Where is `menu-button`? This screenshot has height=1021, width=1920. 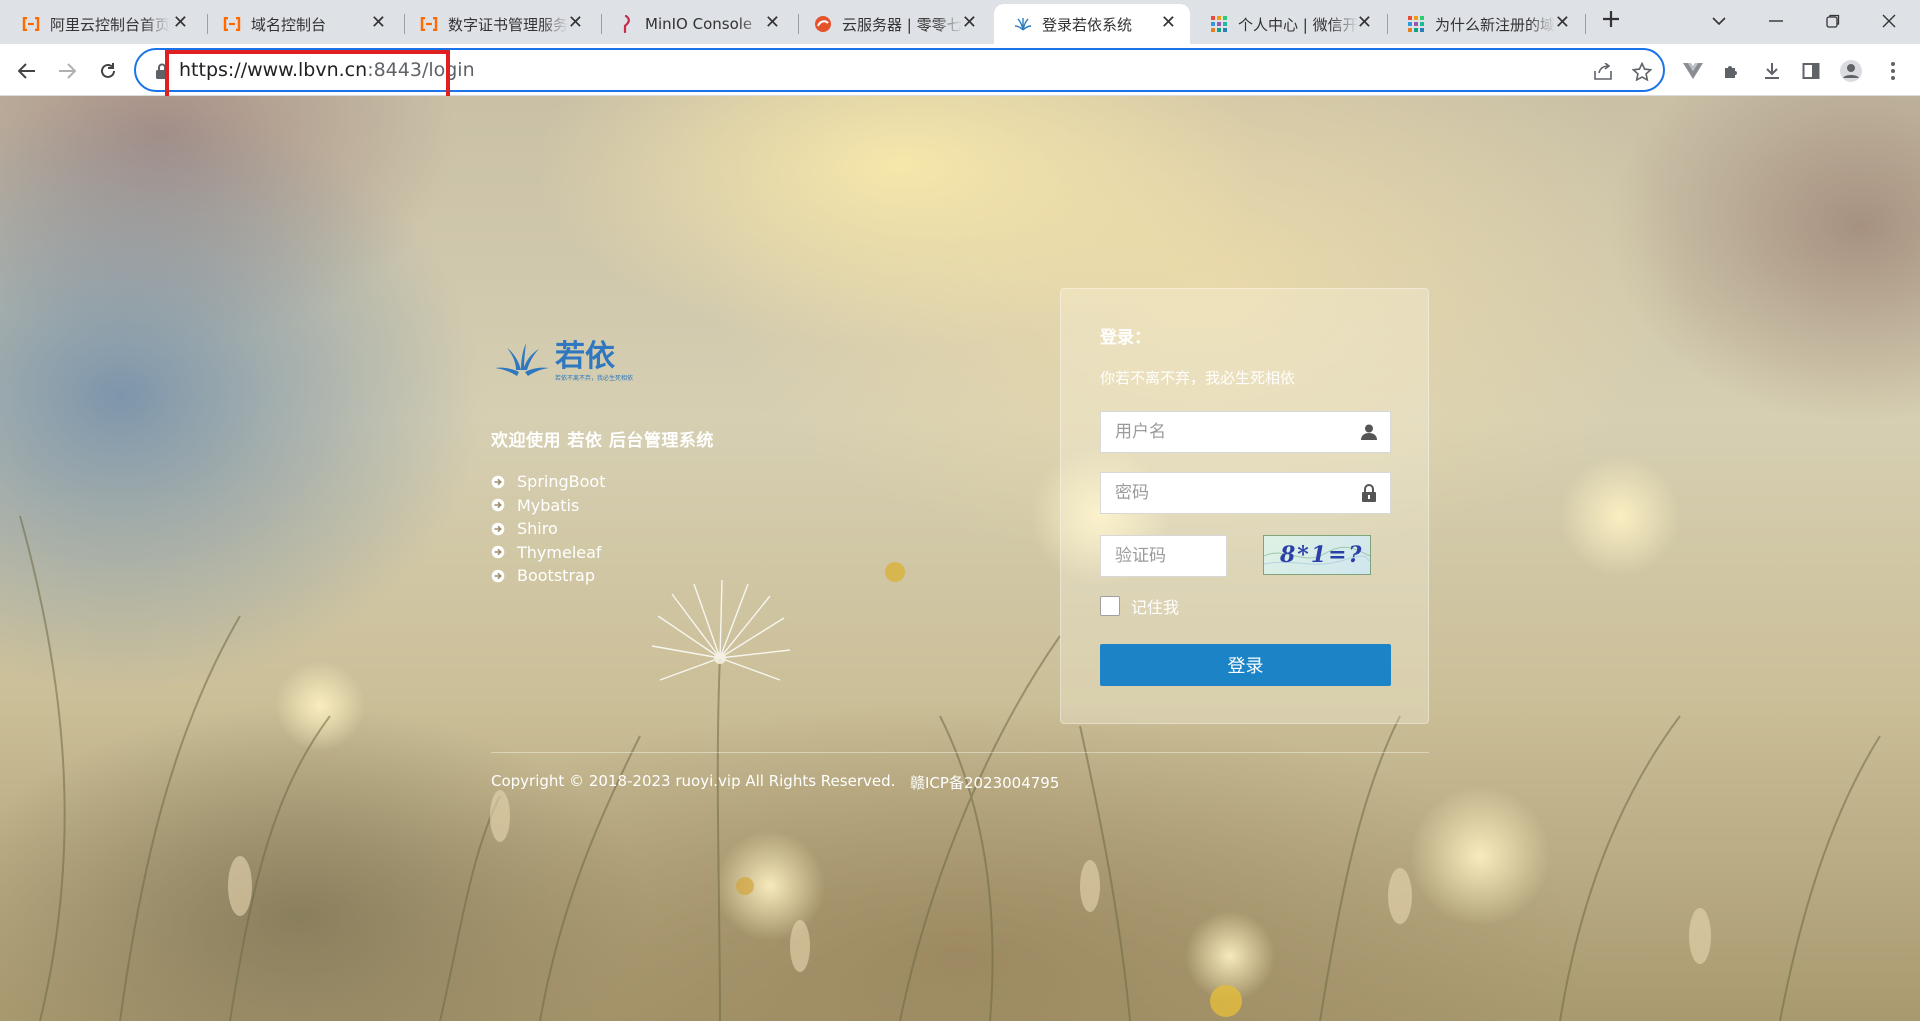 menu-button is located at coordinates (1893, 71).